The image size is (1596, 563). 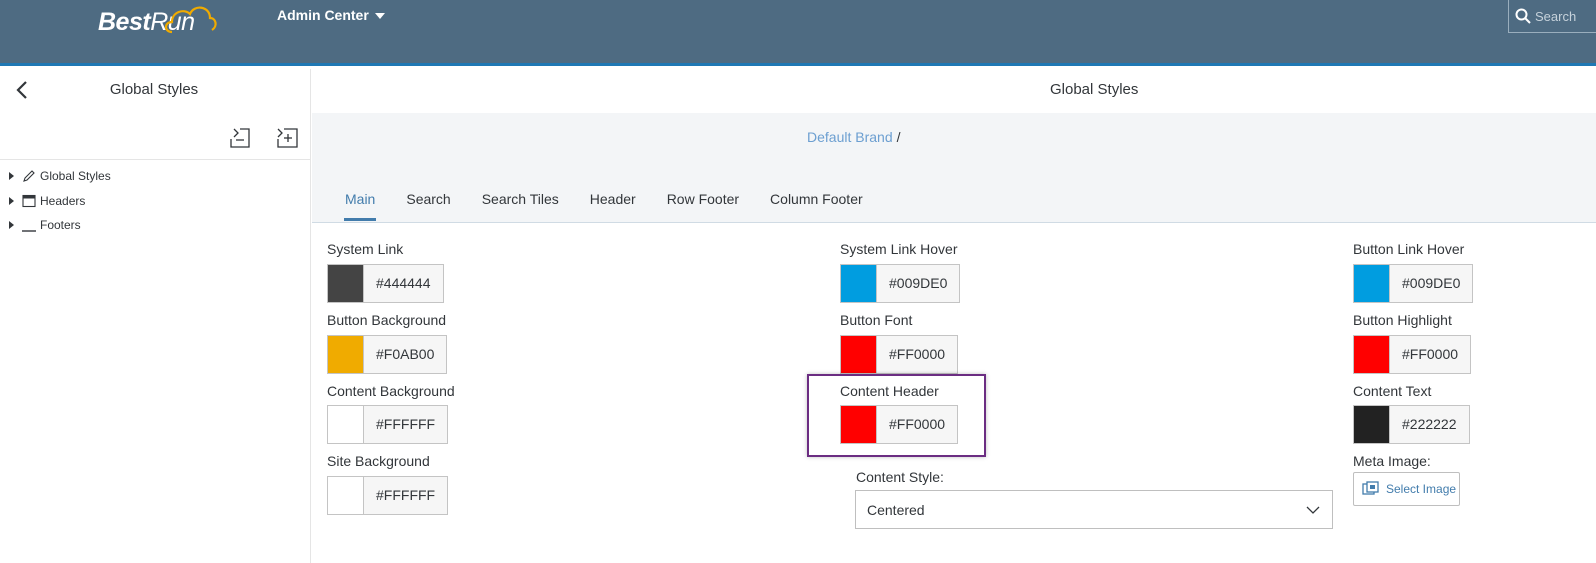 What do you see at coordinates (1392, 391) in the screenshot?
I see `content-text-label: Content Text` at bounding box center [1392, 391].